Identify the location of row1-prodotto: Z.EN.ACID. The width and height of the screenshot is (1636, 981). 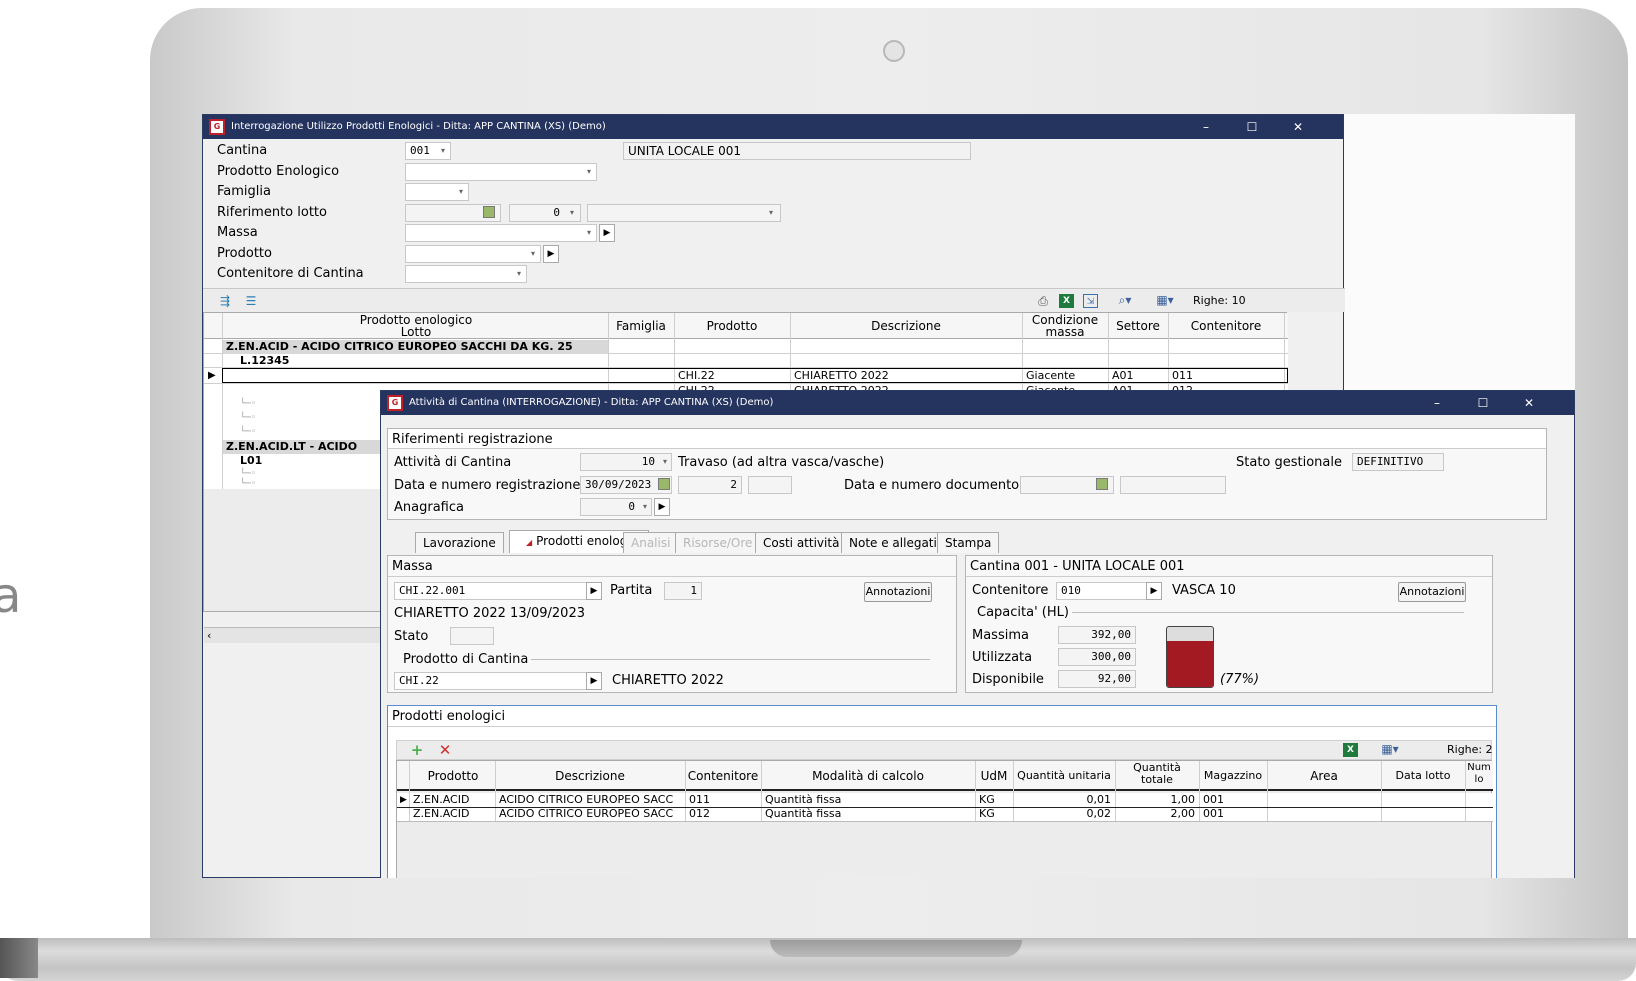
(441, 800).